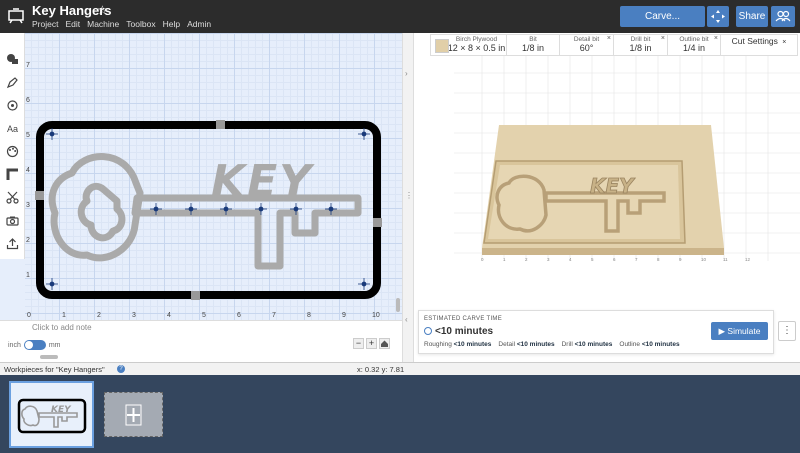 The height and width of the screenshot is (453, 800). Describe the element at coordinates (12, 82) in the screenshot. I see `pen-tool-icon` at that location.